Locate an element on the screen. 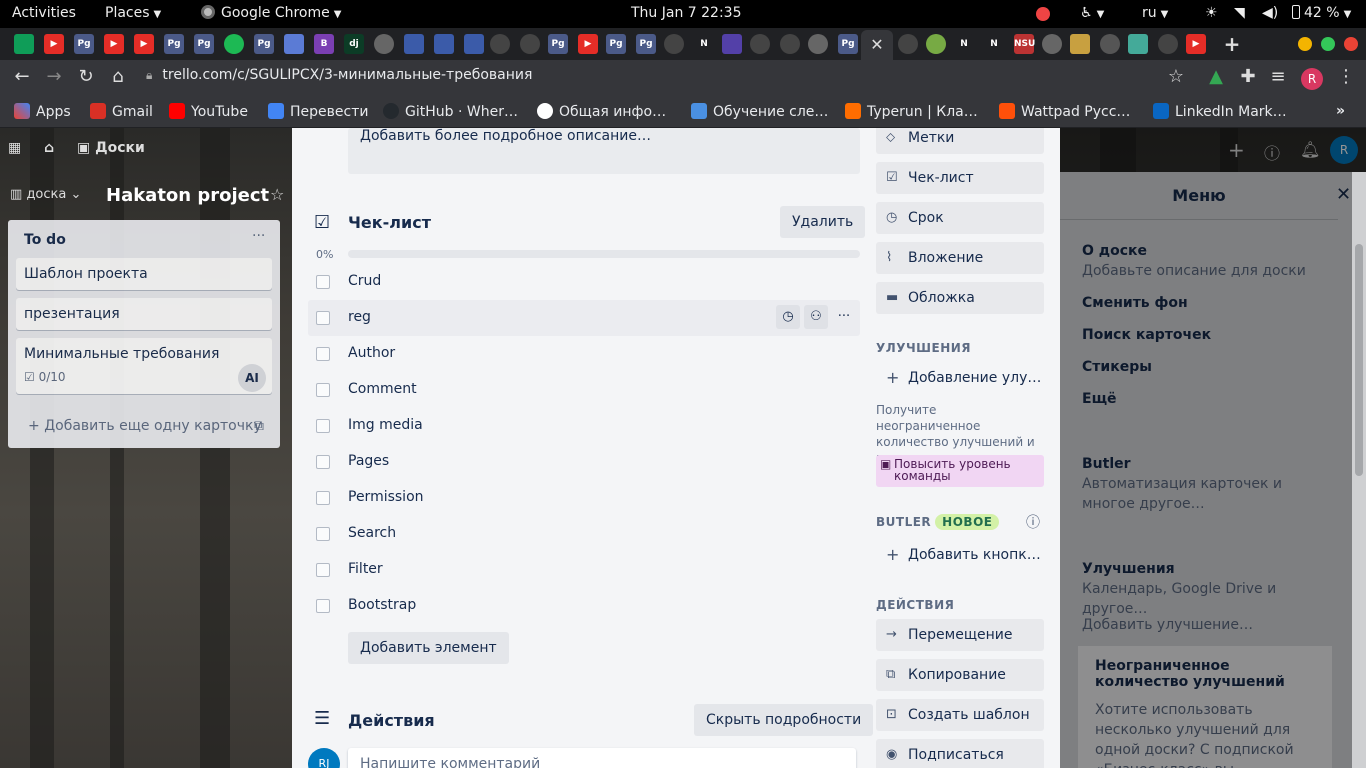  tab-google-icon is located at coordinates (818, 44).